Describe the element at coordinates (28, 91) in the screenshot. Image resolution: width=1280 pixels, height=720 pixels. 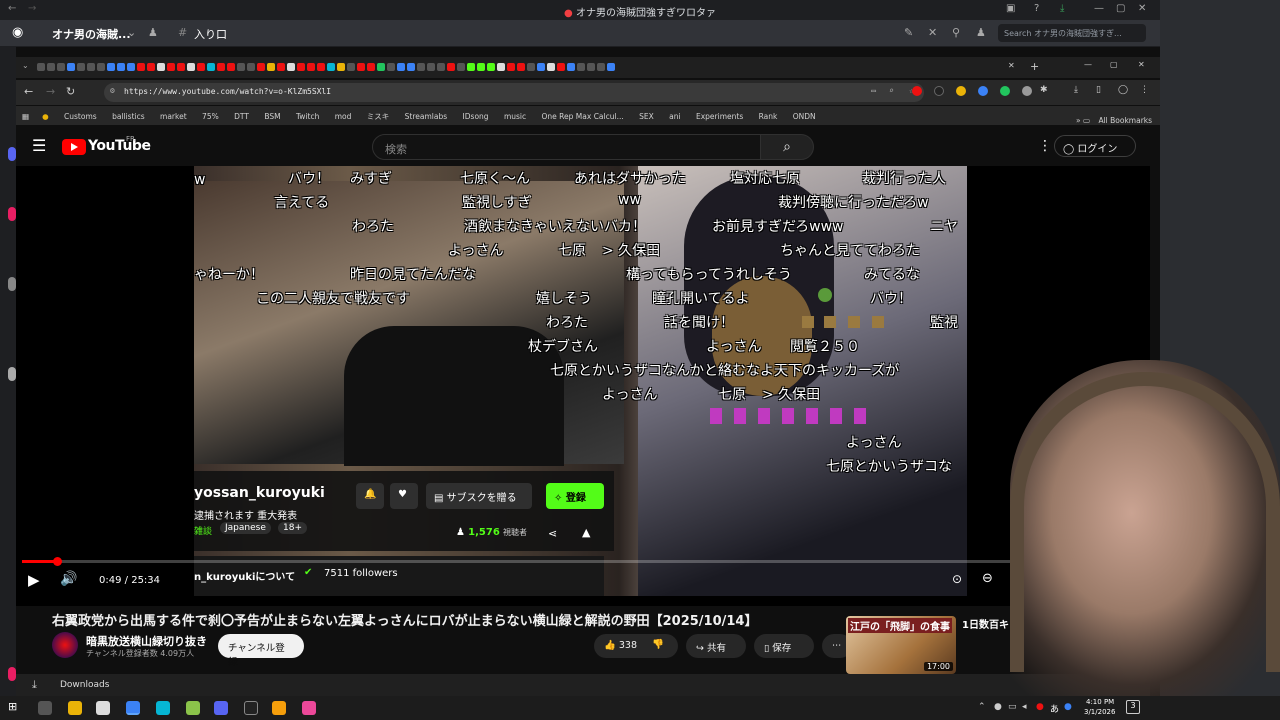
I see `back-icon: ←` at that location.